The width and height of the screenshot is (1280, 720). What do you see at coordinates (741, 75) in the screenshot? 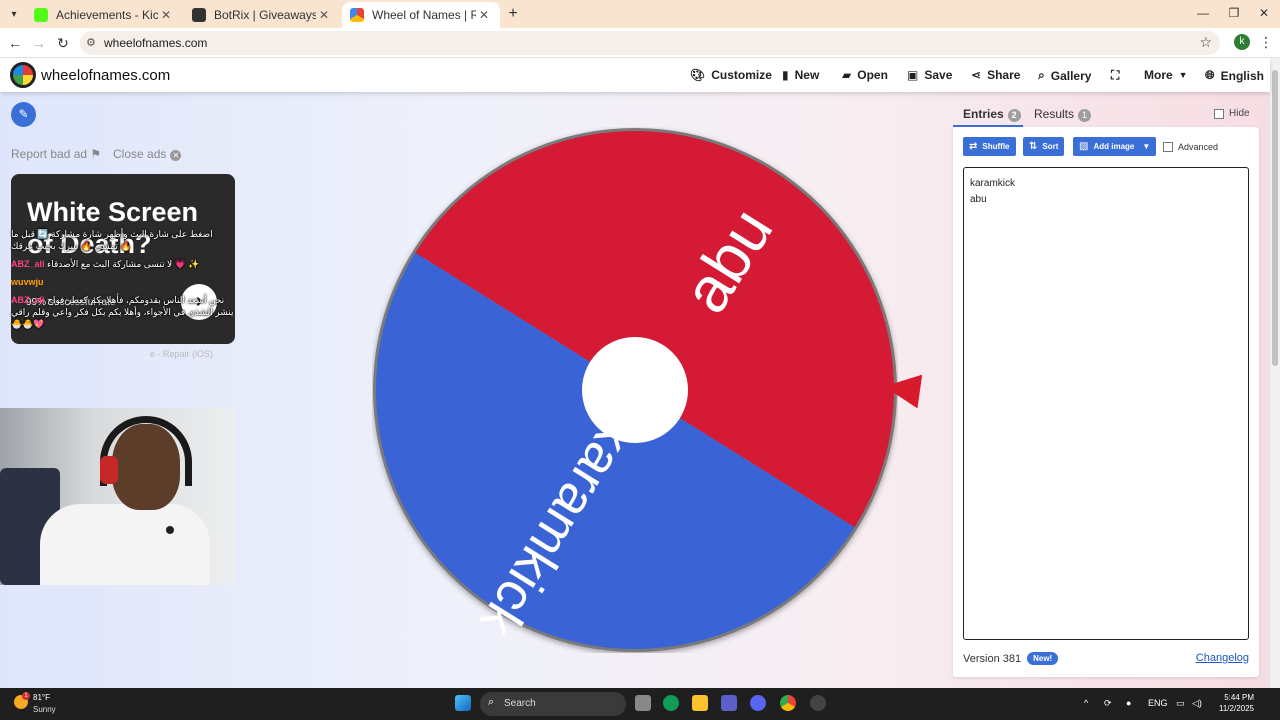
I see `customize-label: Customize` at bounding box center [741, 75].